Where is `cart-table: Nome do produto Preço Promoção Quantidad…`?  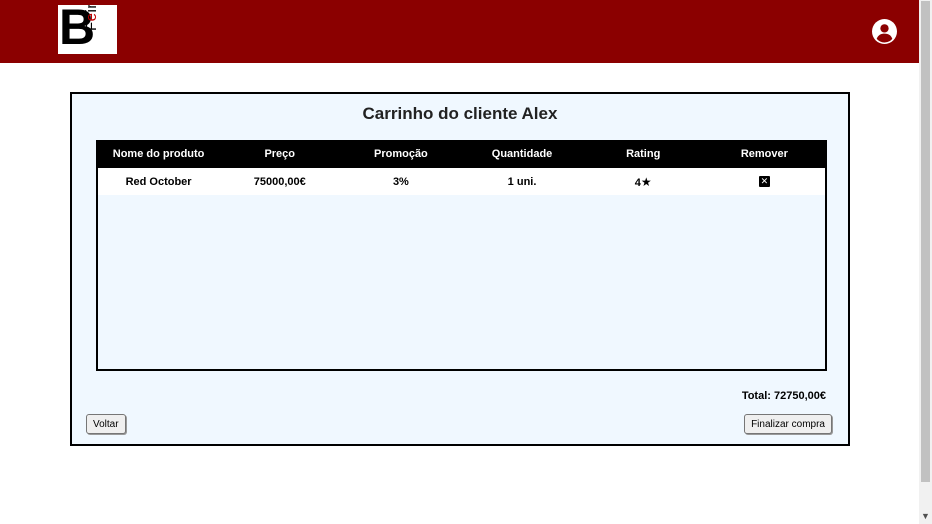
cart-table: Nome do produto Preço Promoção Quantidad… is located at coordinates (461, 167).